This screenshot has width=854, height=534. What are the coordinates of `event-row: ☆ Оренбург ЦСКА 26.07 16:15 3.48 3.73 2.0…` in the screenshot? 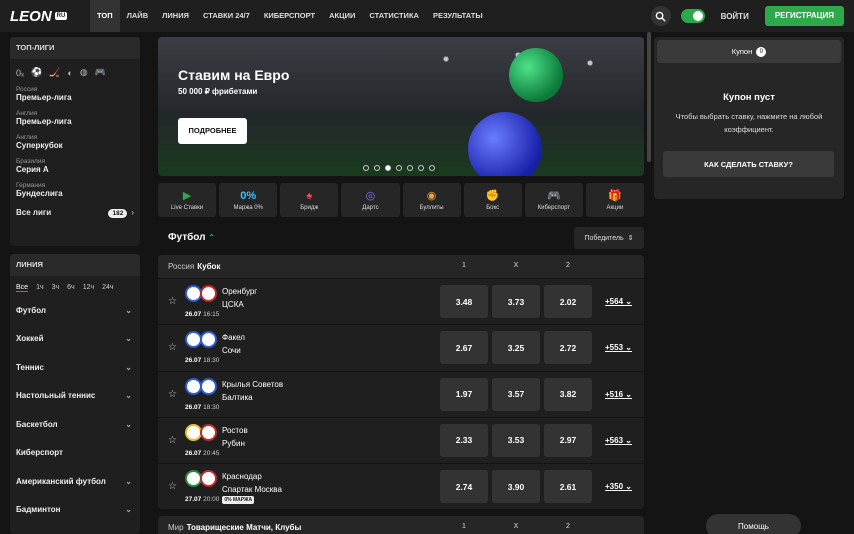 It's located at (401, 301).